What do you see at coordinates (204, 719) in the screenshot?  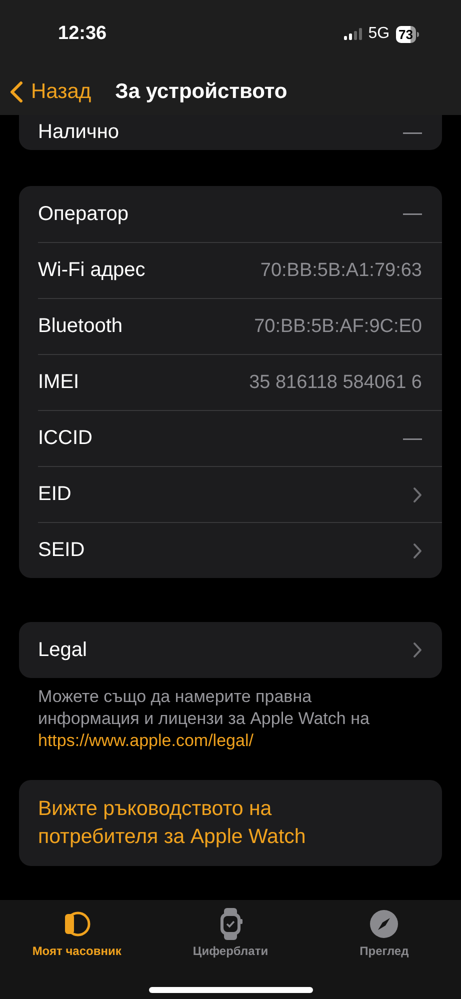 I see `footer-note: Можете също да намерите правна информация и лицензи за Apple Watch на https://www.apple.com/legal/` at bounding box center [204, 719].